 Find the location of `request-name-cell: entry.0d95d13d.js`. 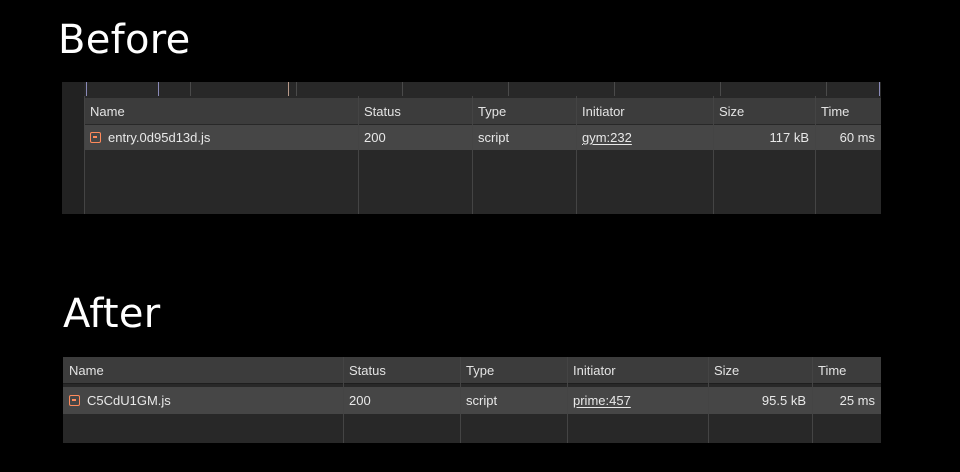

request-name-cell: entry.0d95d13d.js is located at coordinates (221, 137).